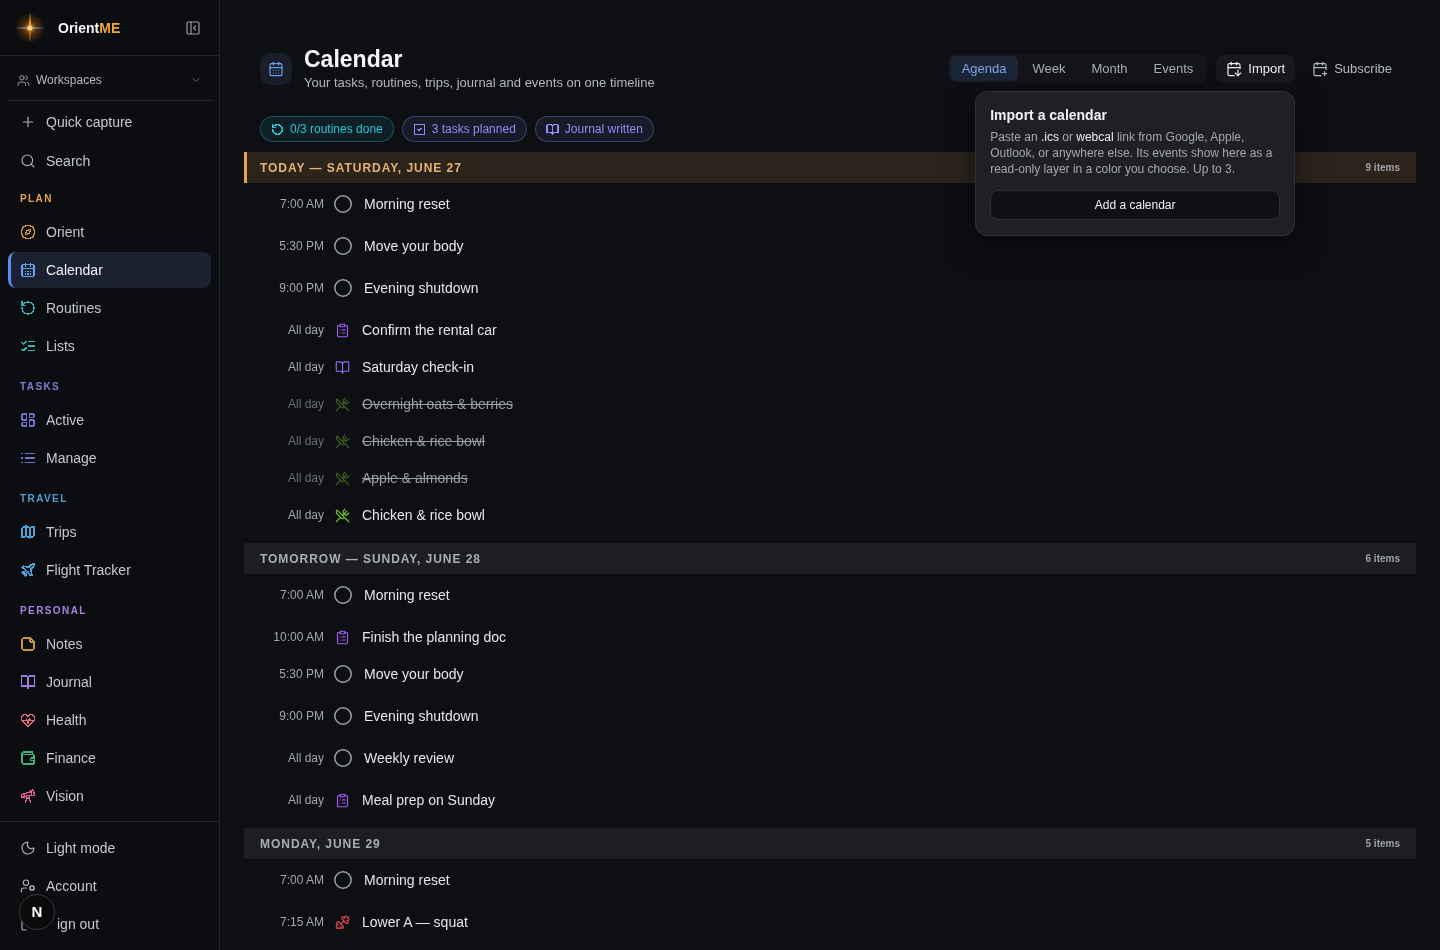 The height and width of the screenshot is (950, 1440). Describe the element at coordinates (1256, 68) in the screenshot. I see `import-button: Import` at that location.